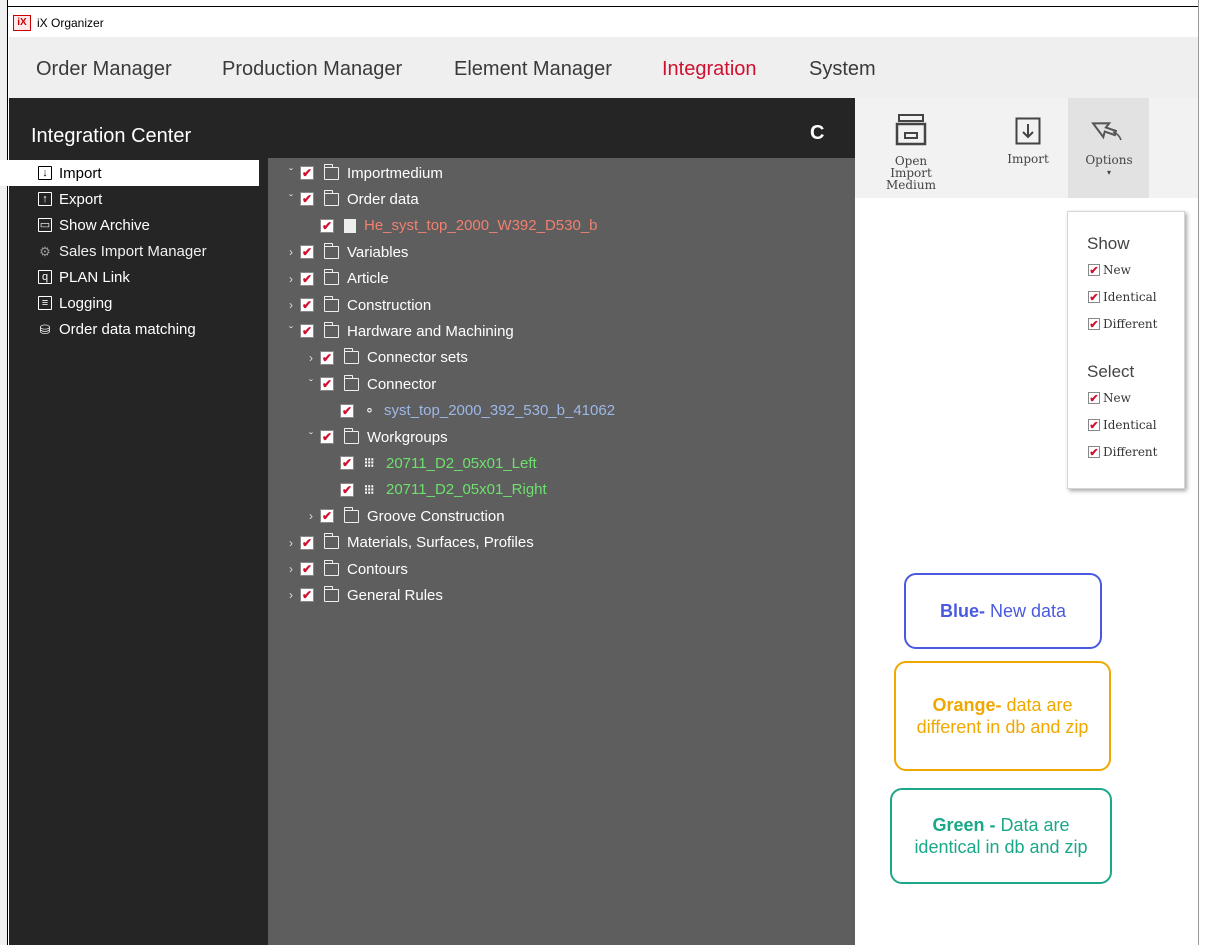 Image resolution: width=1205 pixels, height=945 pixels. What do you see at coordinates (910, 179) in the screenshot?
I see `open-label-line2: Import Medium` at bounding box center [910, 179].